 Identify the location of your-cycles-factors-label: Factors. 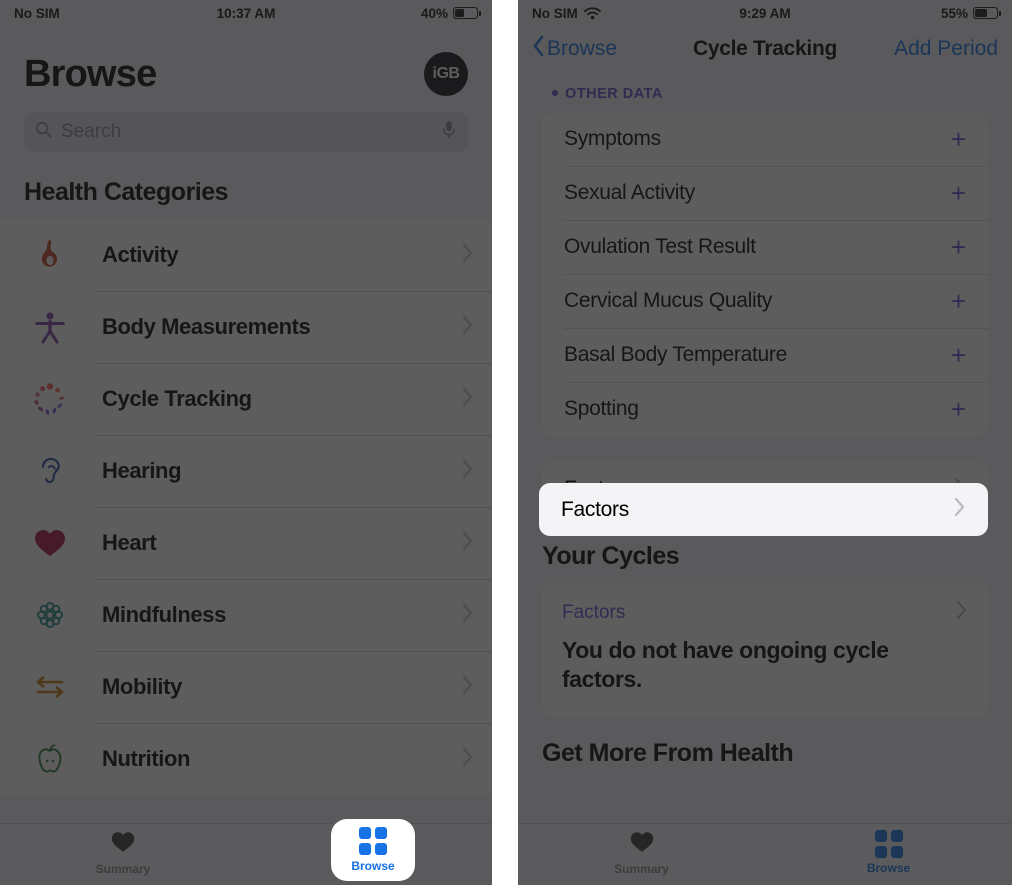
(594, 612).